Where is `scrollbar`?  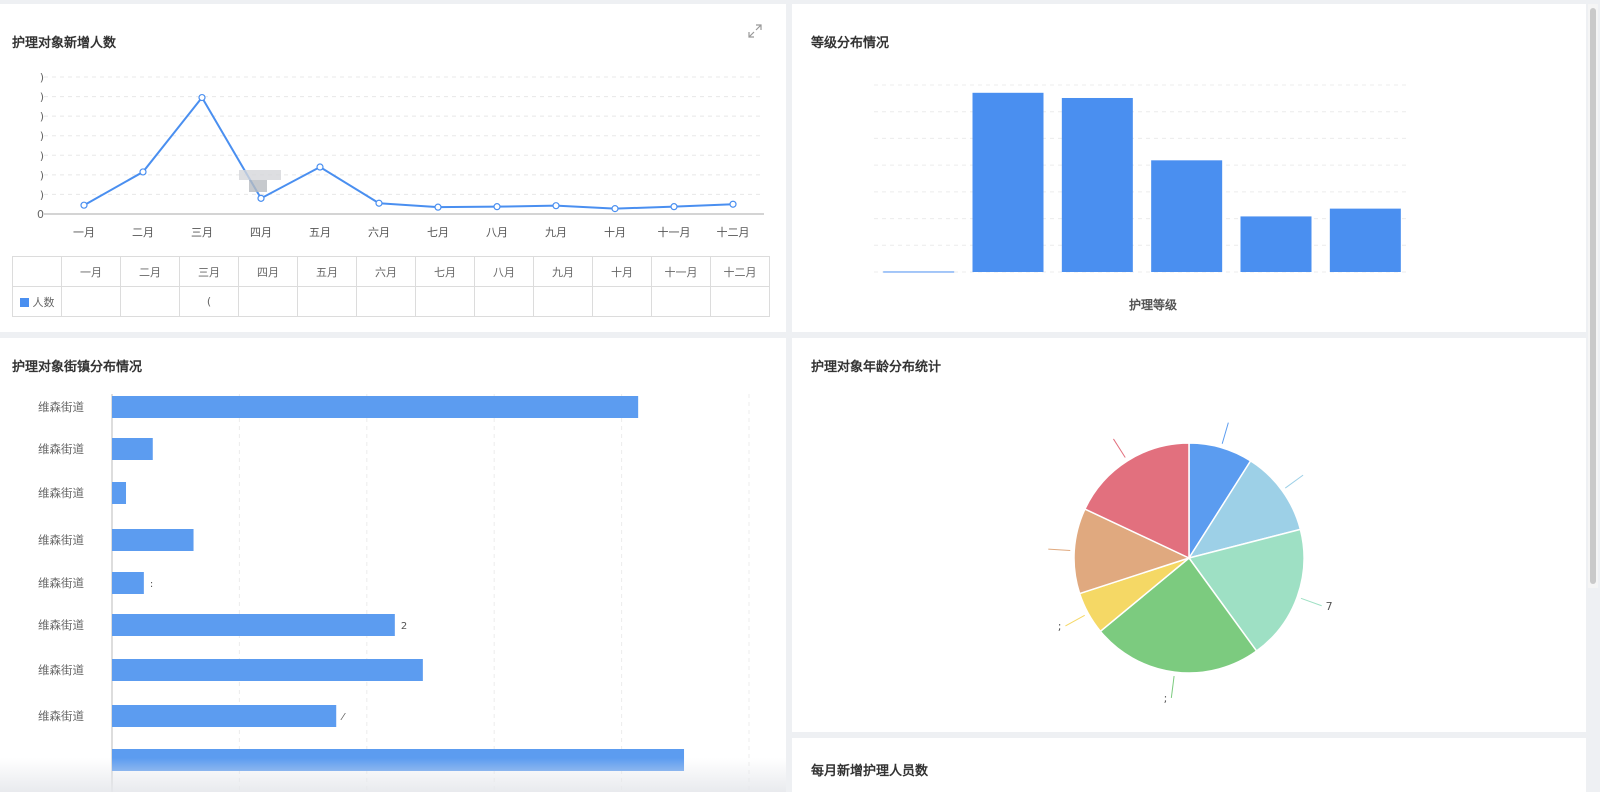 scrollbar is located at coordinates (1593, 296).